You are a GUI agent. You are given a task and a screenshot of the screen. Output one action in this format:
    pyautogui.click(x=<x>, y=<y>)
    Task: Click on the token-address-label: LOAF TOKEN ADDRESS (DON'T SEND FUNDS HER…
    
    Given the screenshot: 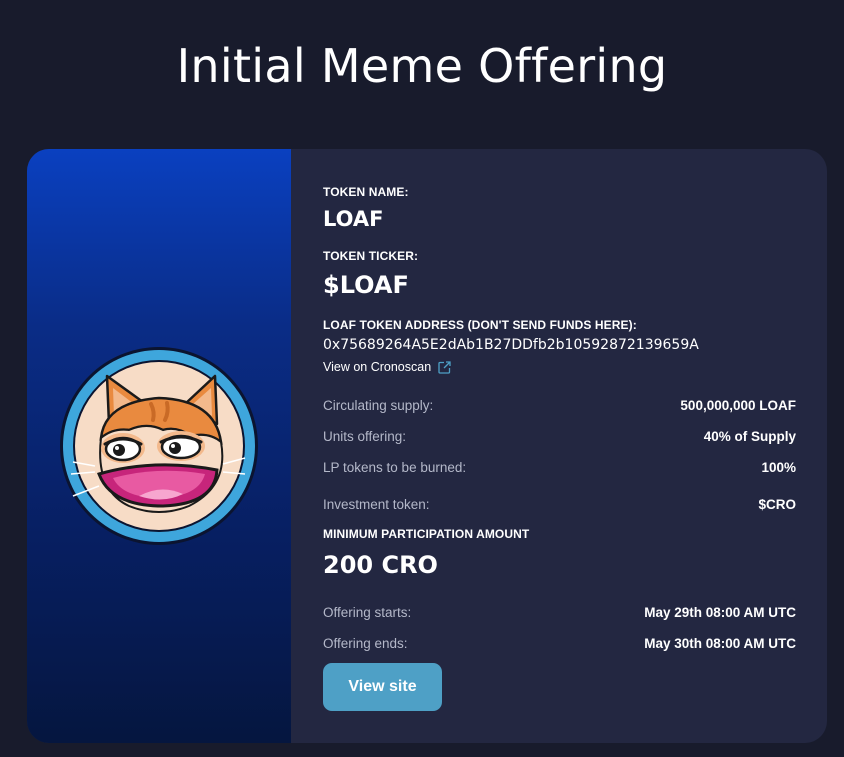 What is the action you would take?
    pyautogui.click(x=480, y=325)
    